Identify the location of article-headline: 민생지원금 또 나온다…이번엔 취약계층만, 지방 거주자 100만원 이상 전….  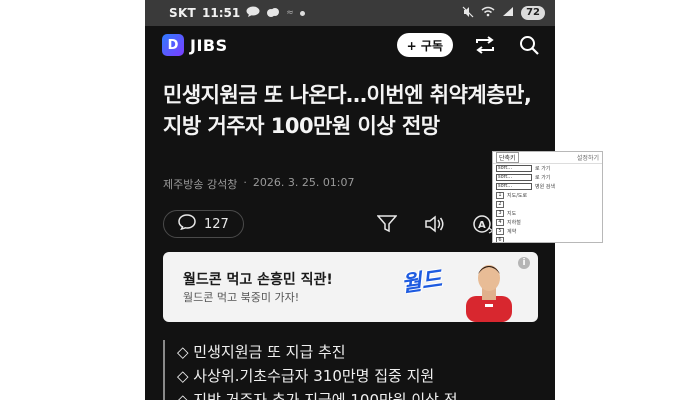
(347, 110).